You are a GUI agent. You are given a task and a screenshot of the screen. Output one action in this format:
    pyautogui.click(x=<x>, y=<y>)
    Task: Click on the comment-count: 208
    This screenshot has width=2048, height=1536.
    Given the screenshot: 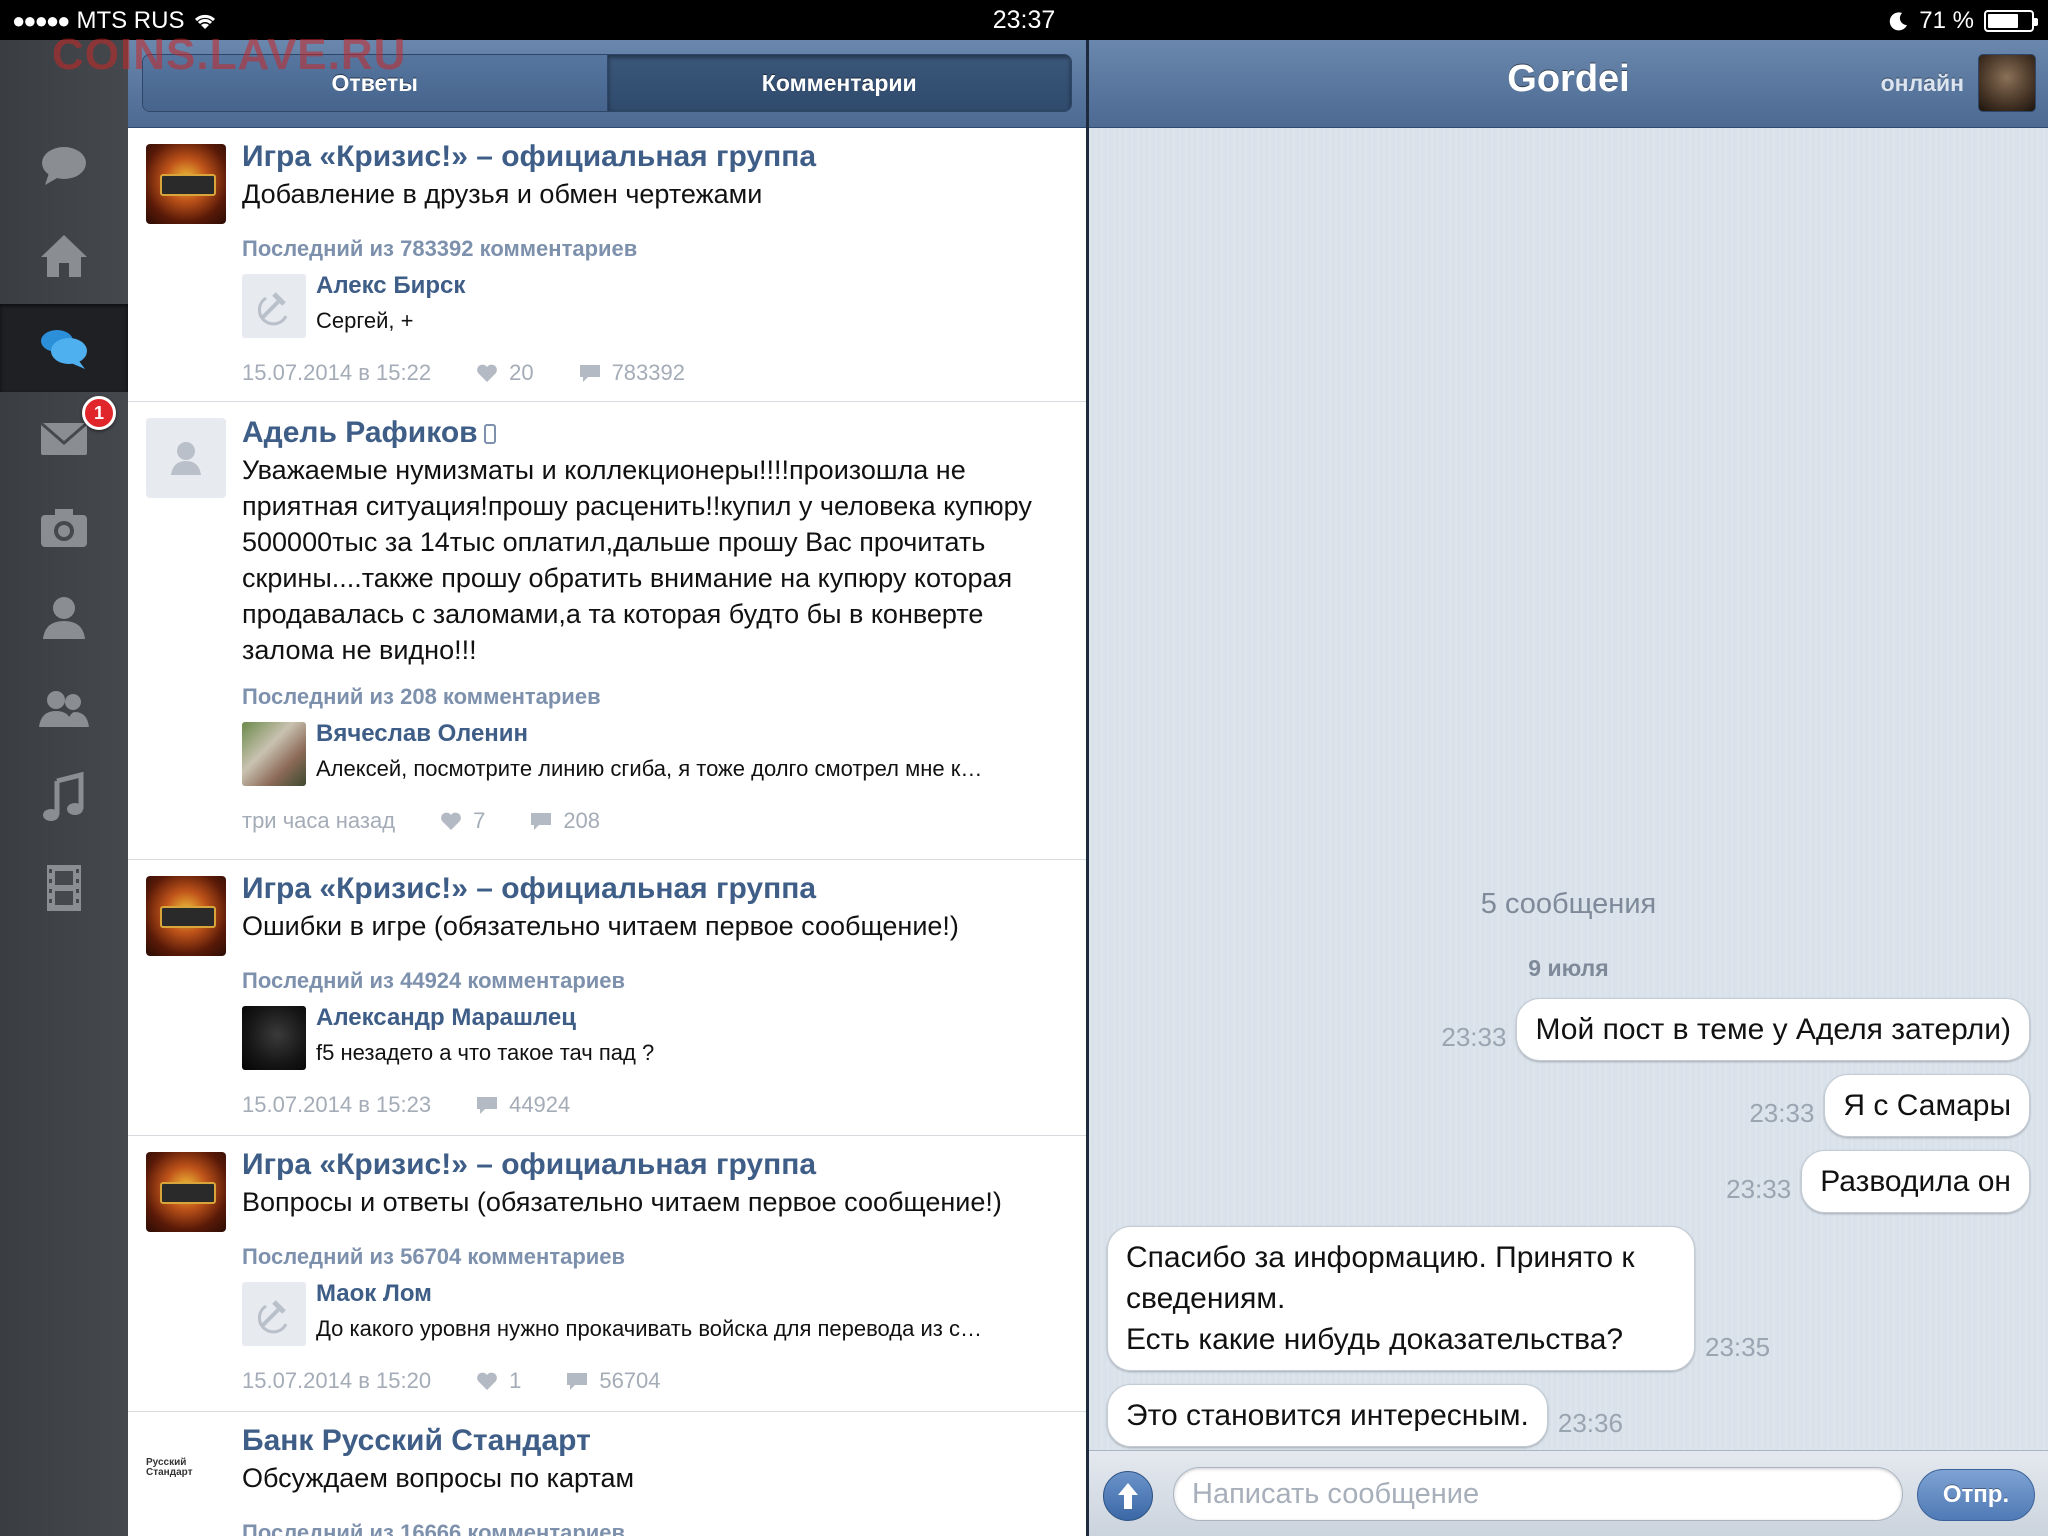 What is the action you would take?
    pyautogui.click(x=582, y=820)
    